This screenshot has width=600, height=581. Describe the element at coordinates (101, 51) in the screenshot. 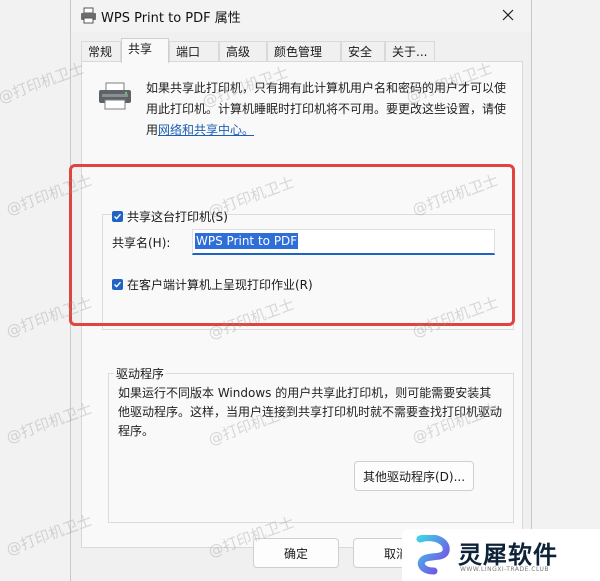

I see `tab-general: 常规` at that location.